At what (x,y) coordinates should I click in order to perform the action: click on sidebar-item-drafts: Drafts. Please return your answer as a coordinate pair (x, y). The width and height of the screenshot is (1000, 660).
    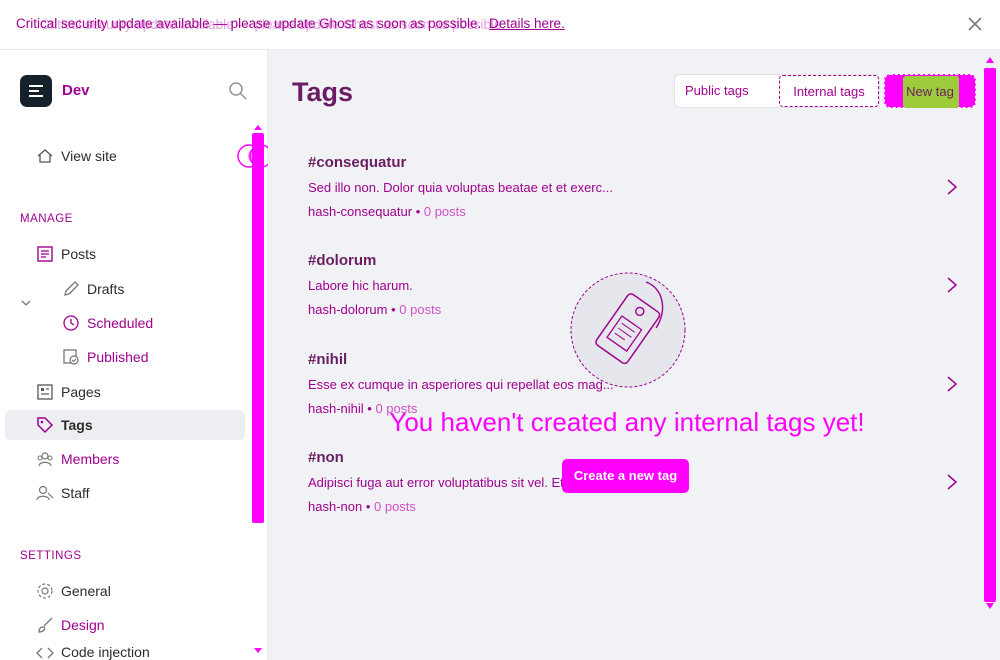
    Looking at the image, I should click on (93, 289).